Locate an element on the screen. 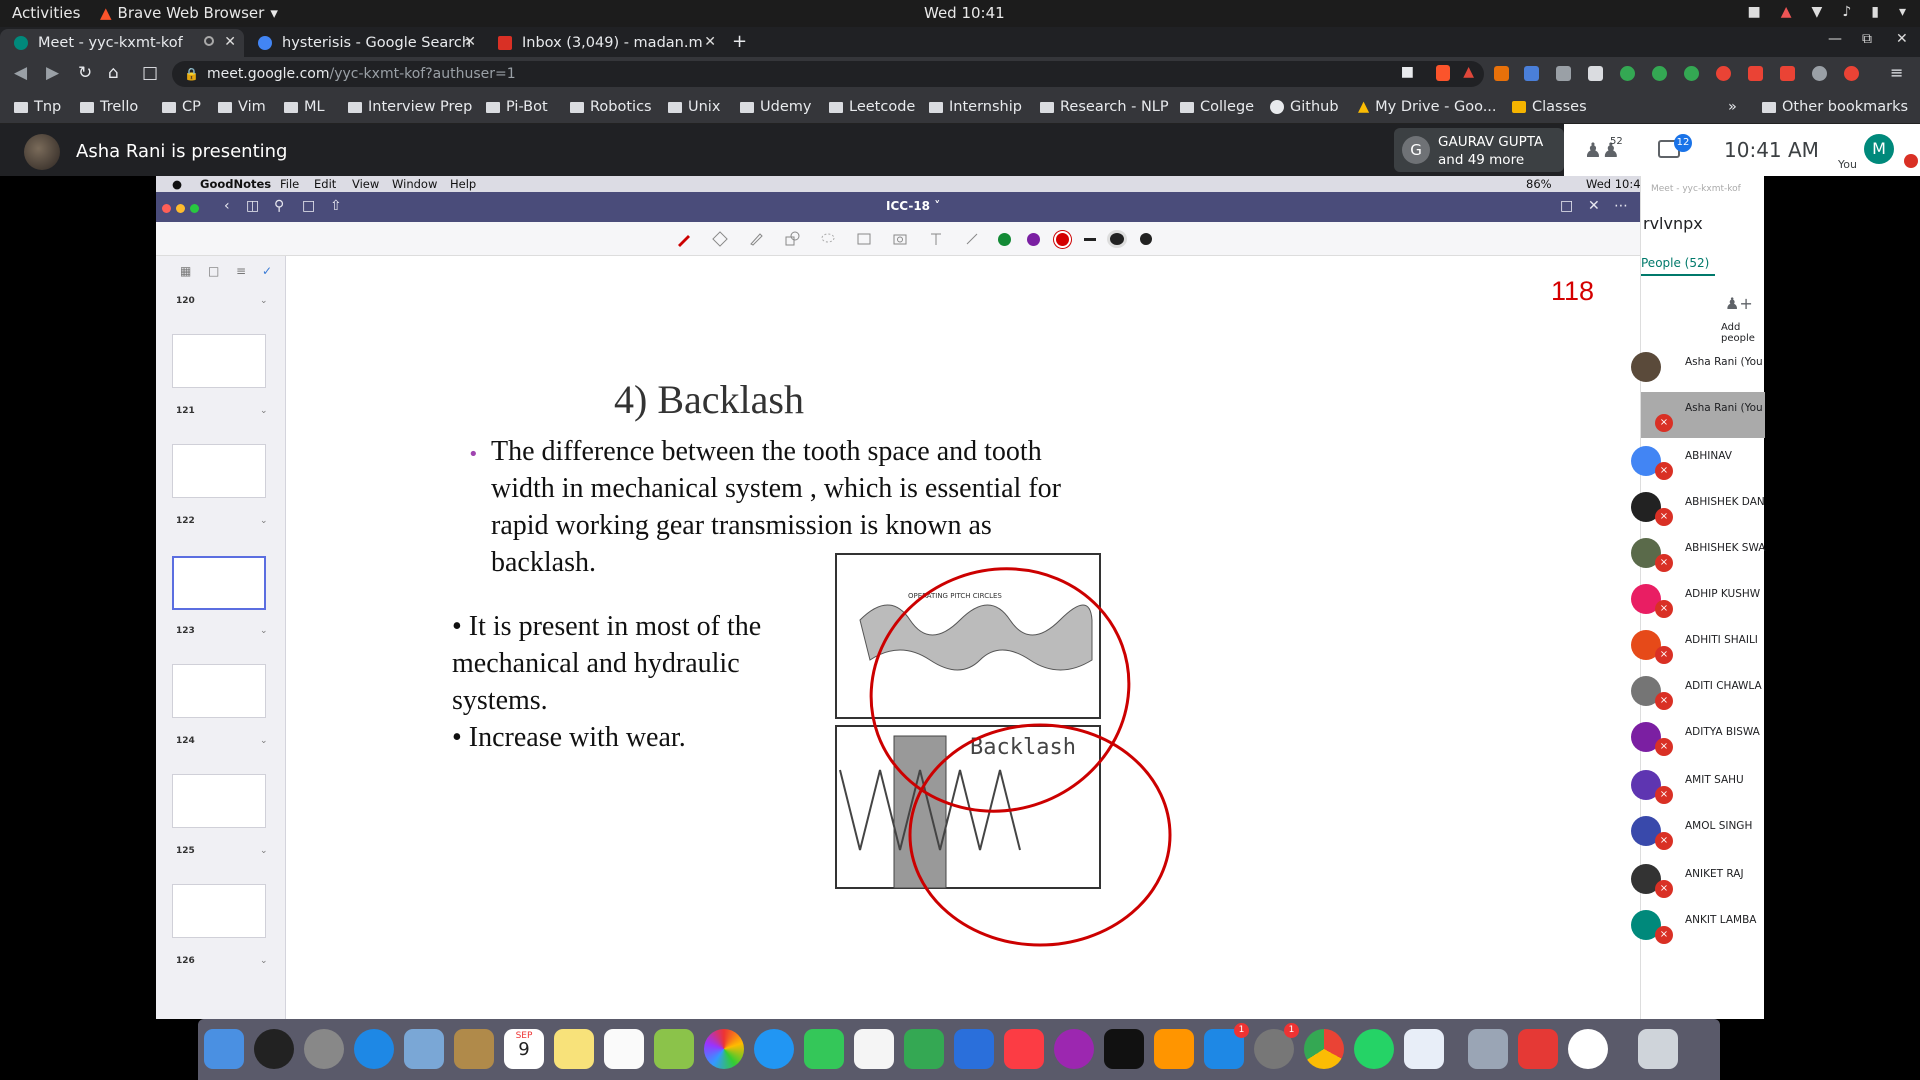 The width and height of the screenshot is (1920, 1080). share-icon: ⇧ is located at coordinates (336, 206).